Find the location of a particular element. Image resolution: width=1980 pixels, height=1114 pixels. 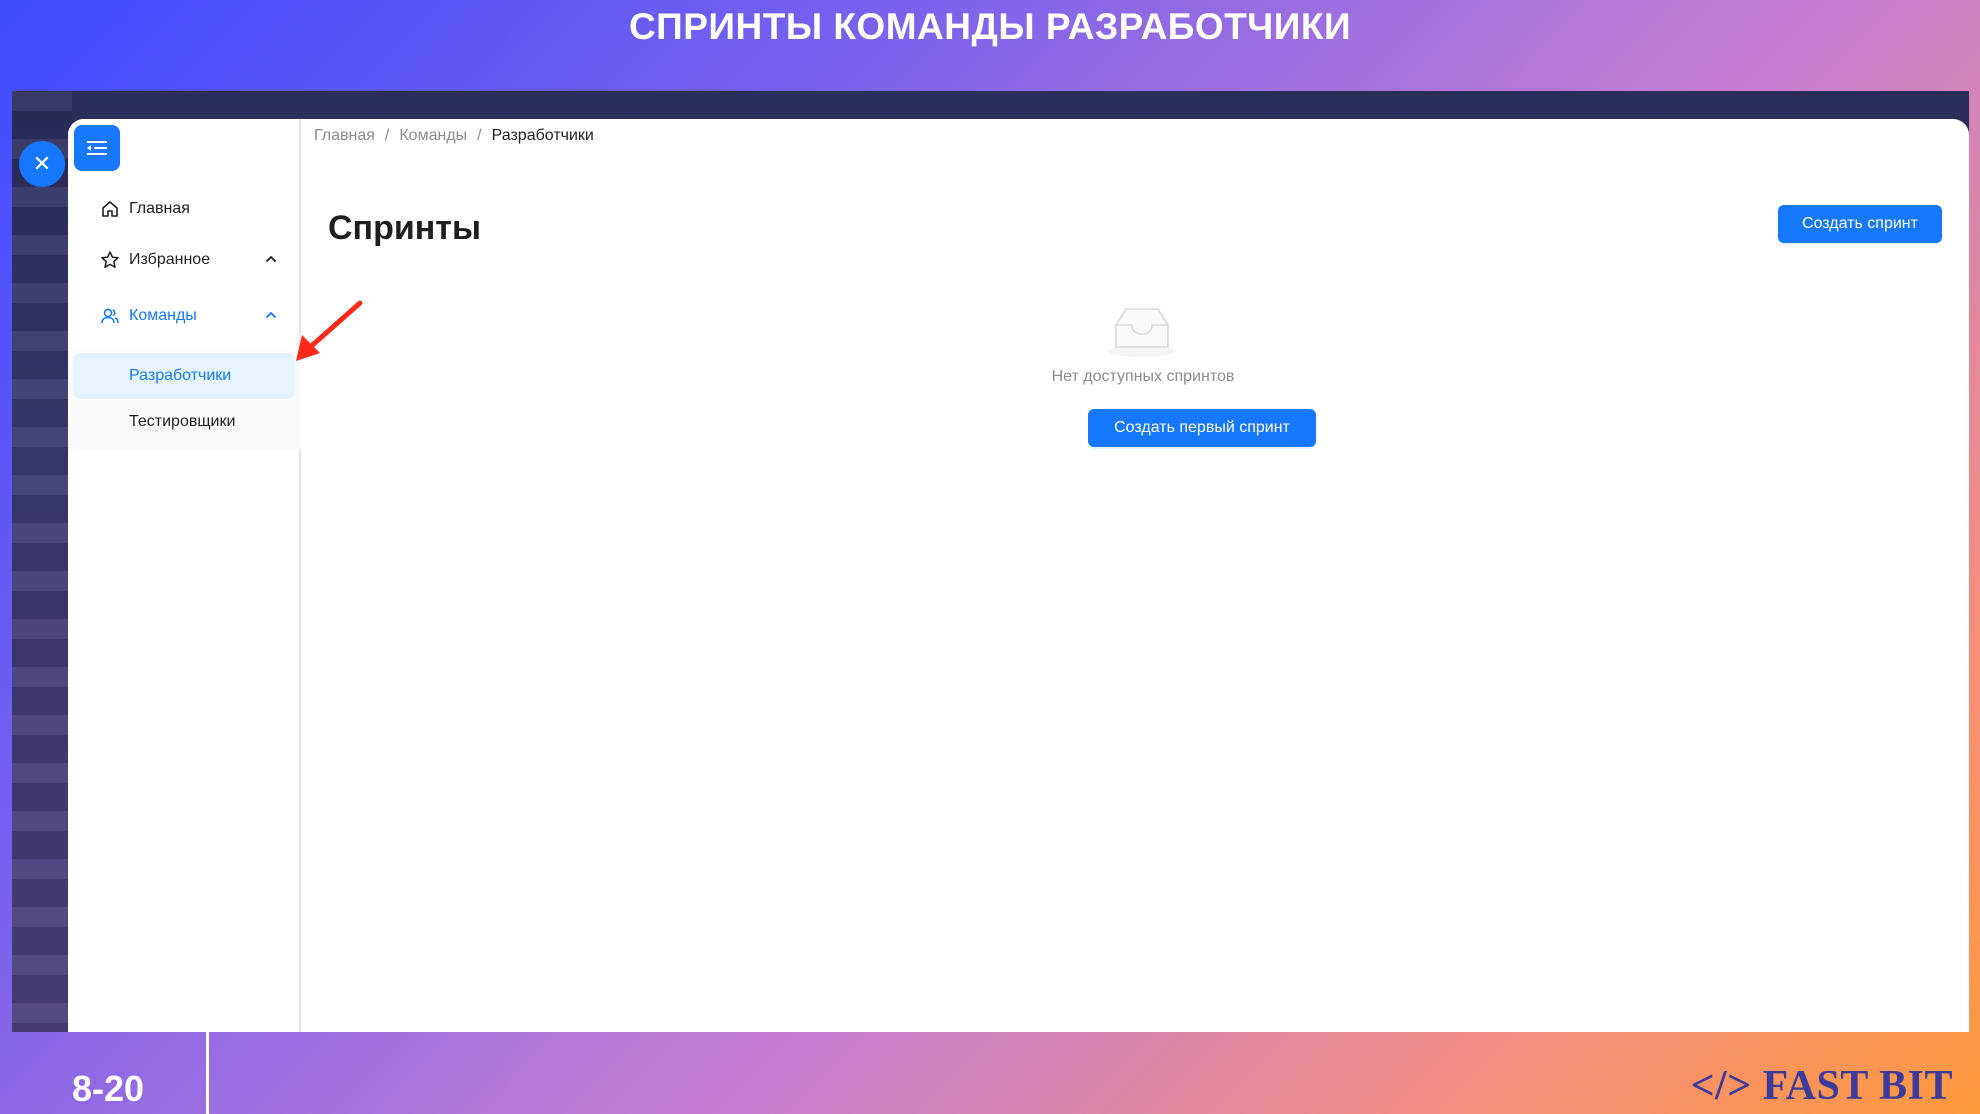

create-first-sprint-button: Создать первый спринт is located at coordinates (1202, 428).